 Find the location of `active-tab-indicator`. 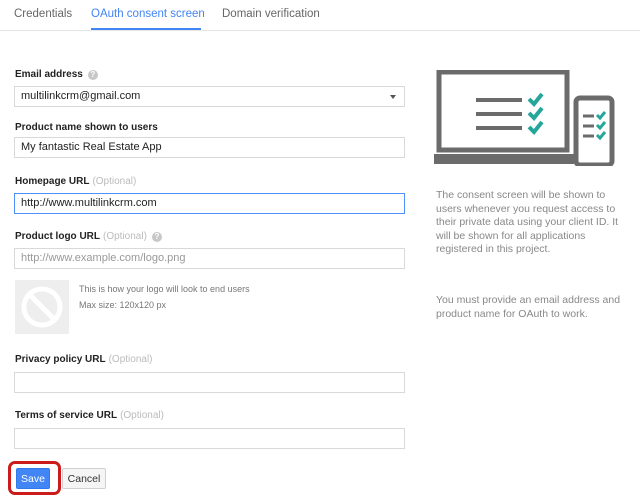

active-tab-indicator is located at coordinates (146, 29).